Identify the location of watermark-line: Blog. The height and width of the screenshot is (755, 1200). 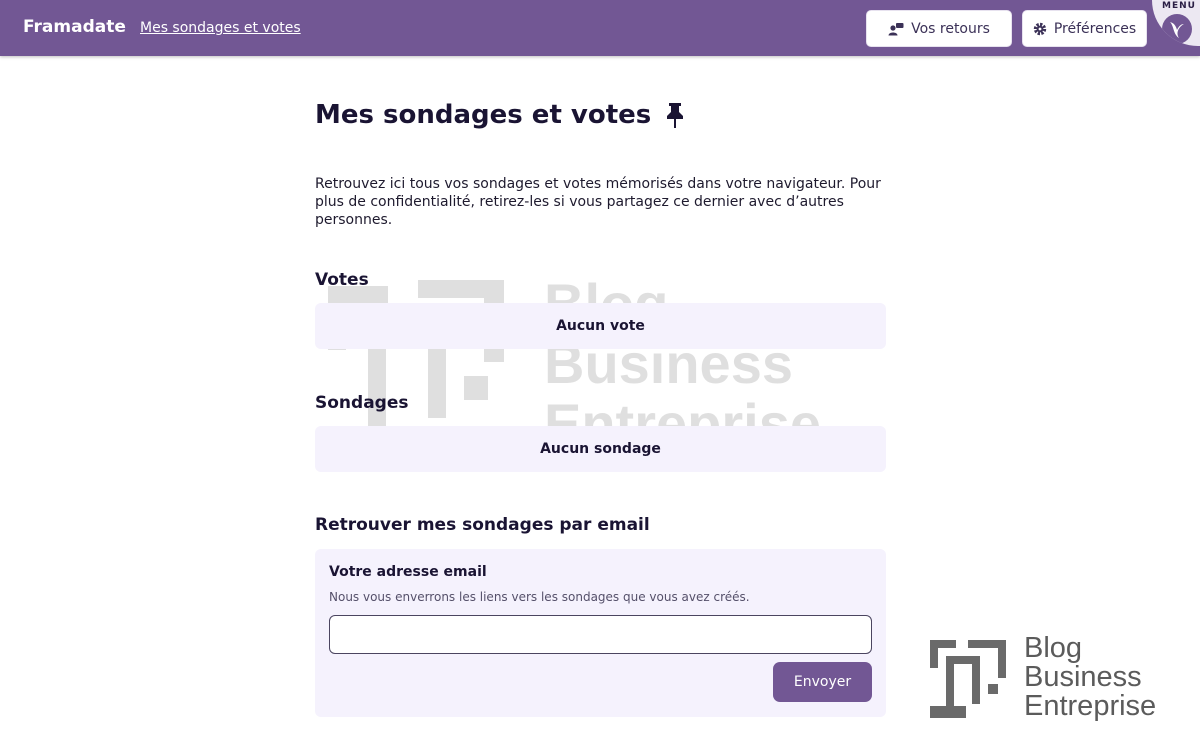
(1053, 648).